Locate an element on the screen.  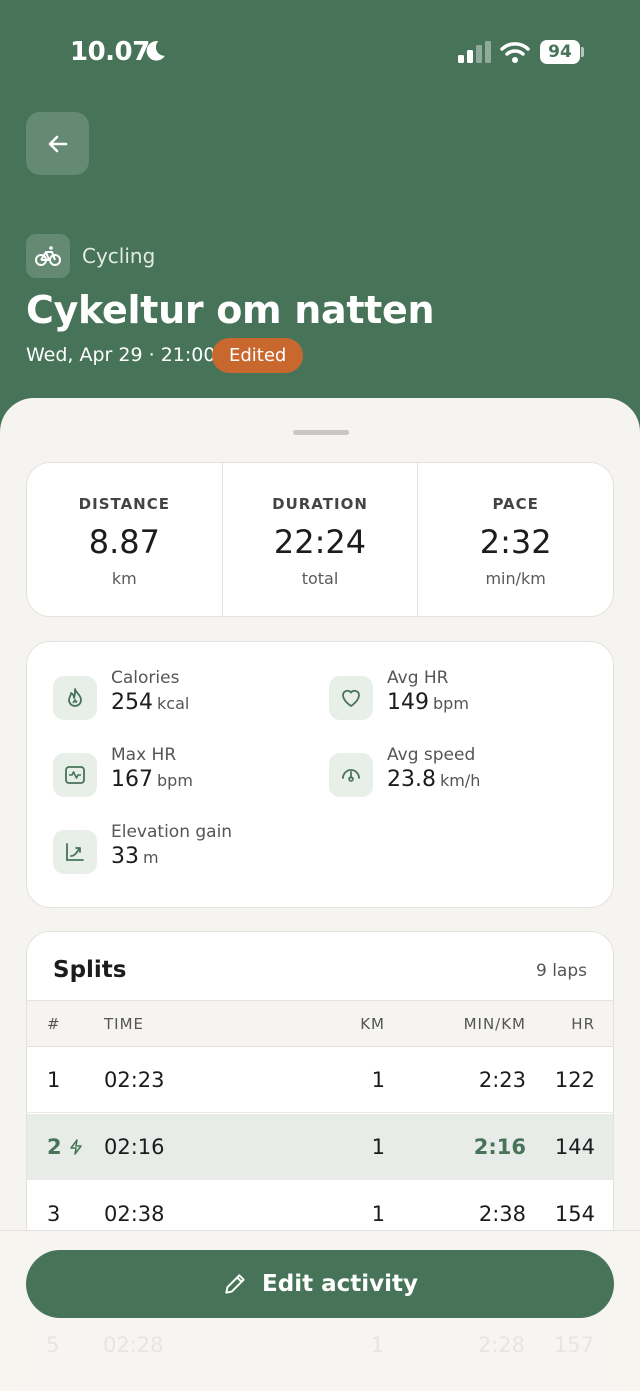
stat-label: DURATION is located at coordinates (320, 504).